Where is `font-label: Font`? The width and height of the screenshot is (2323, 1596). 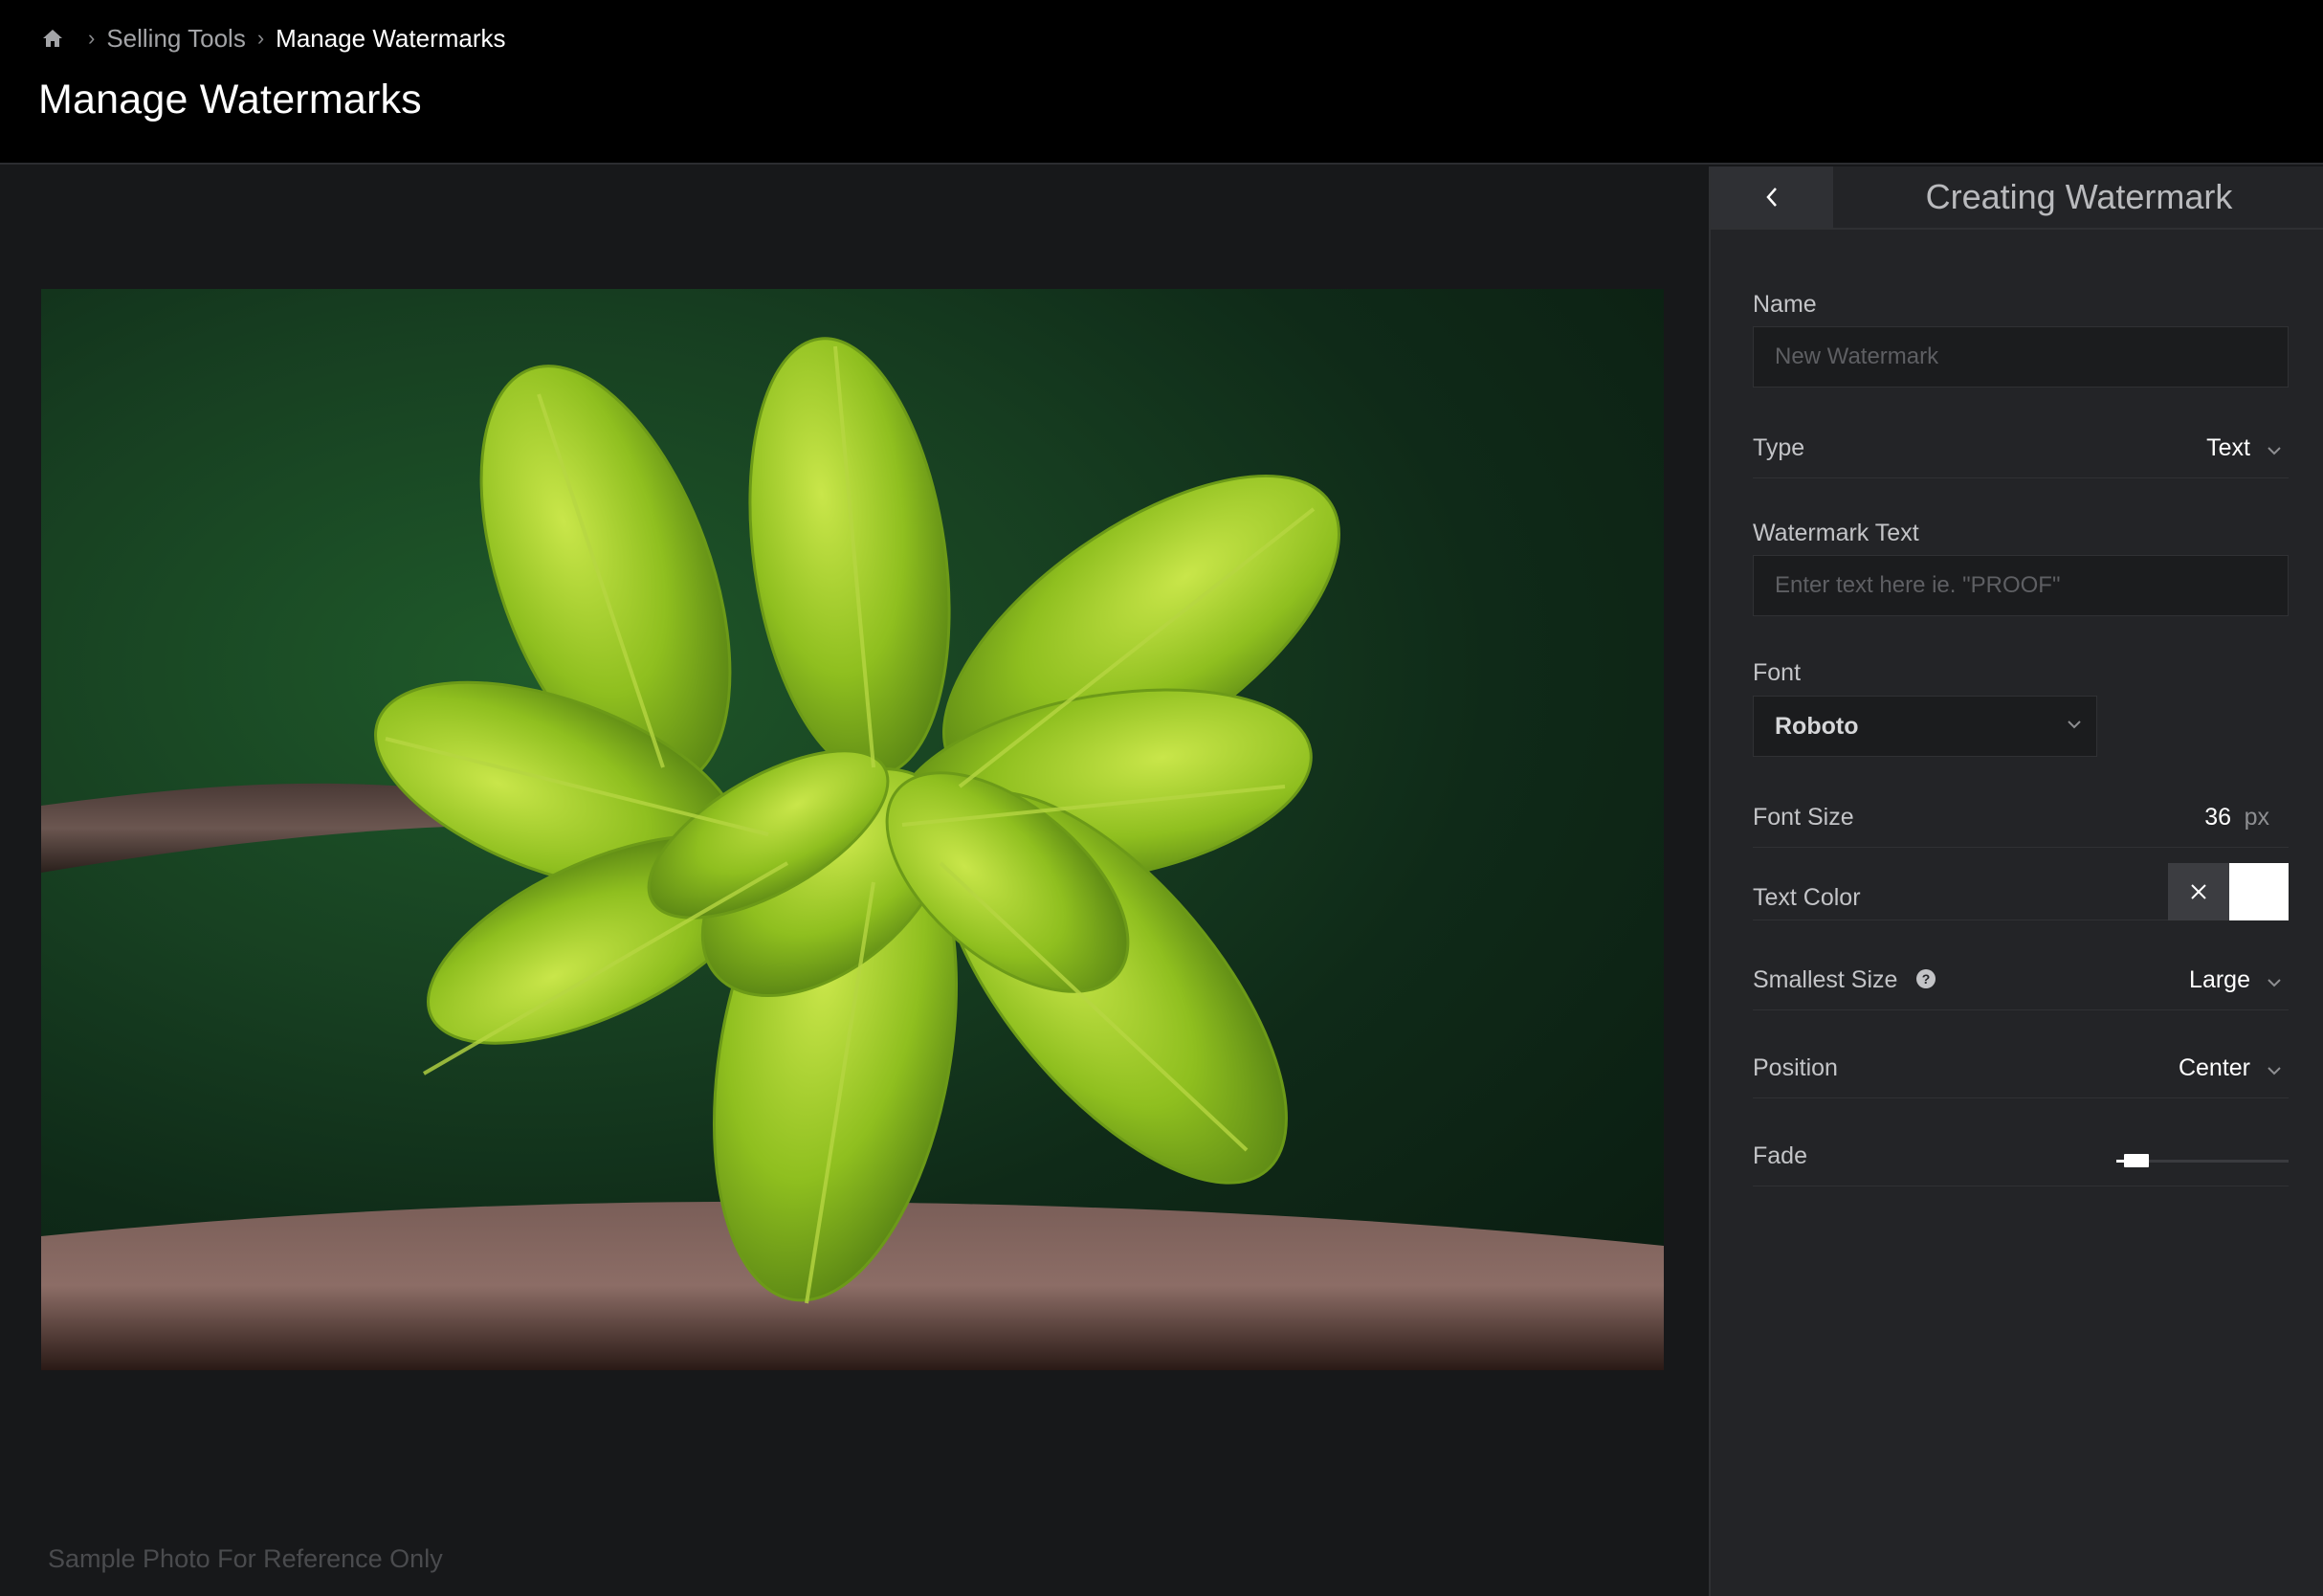 font-label: Font is located at coordinates (1777, 673).